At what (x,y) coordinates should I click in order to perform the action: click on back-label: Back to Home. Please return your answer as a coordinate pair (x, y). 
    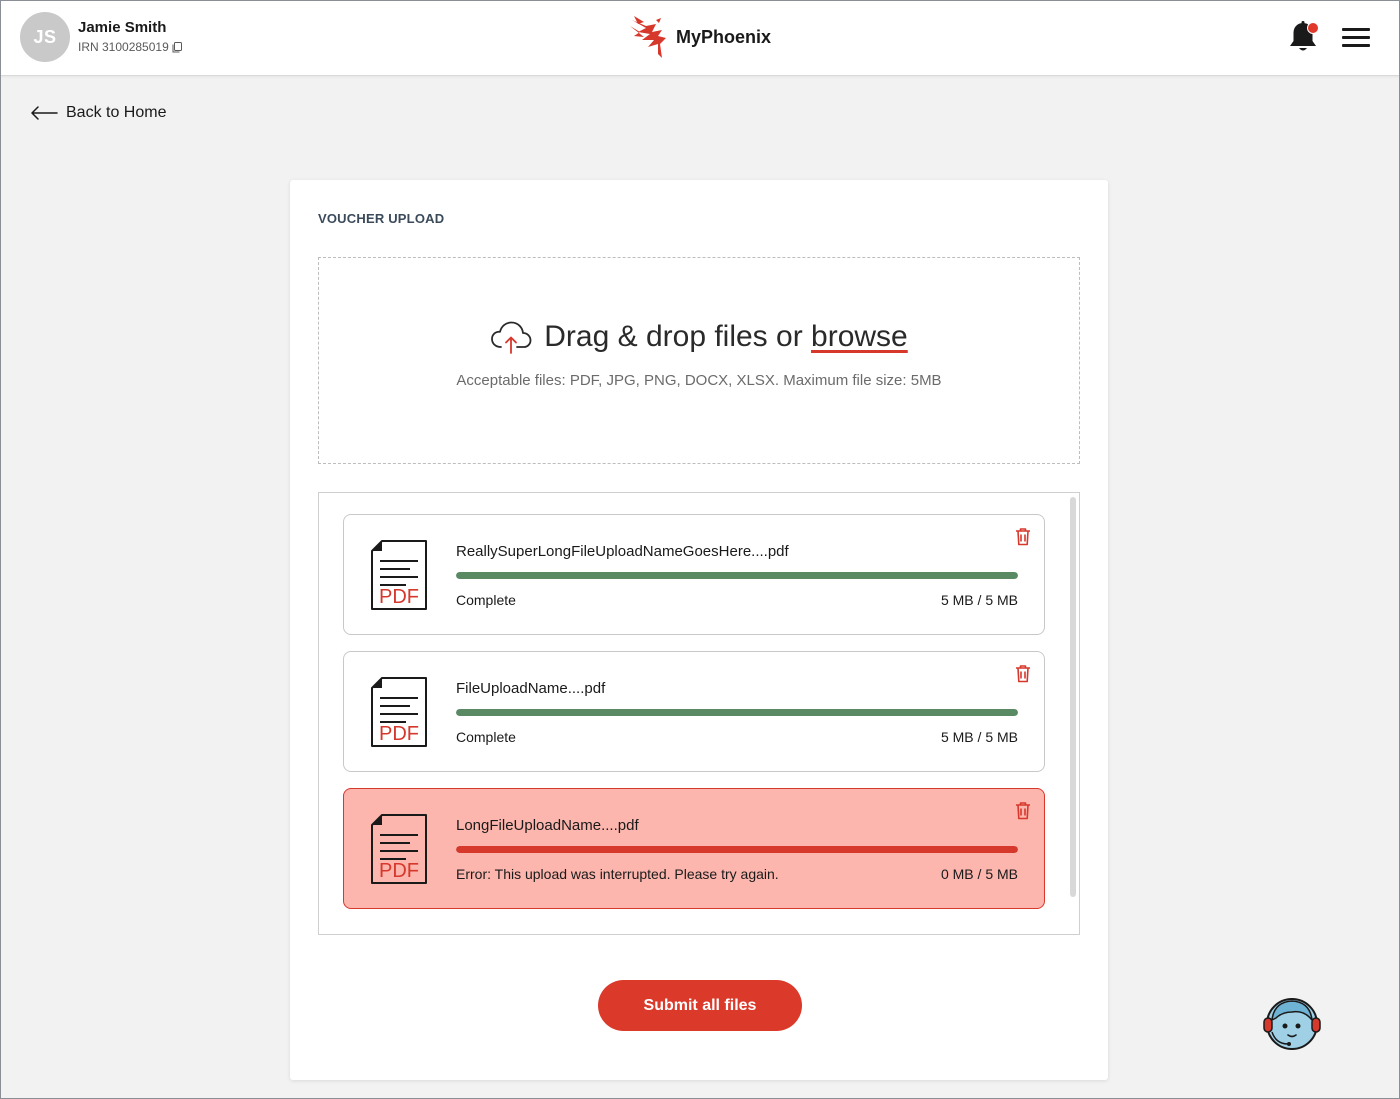
    Looking at the image, I should click on (116, 112).